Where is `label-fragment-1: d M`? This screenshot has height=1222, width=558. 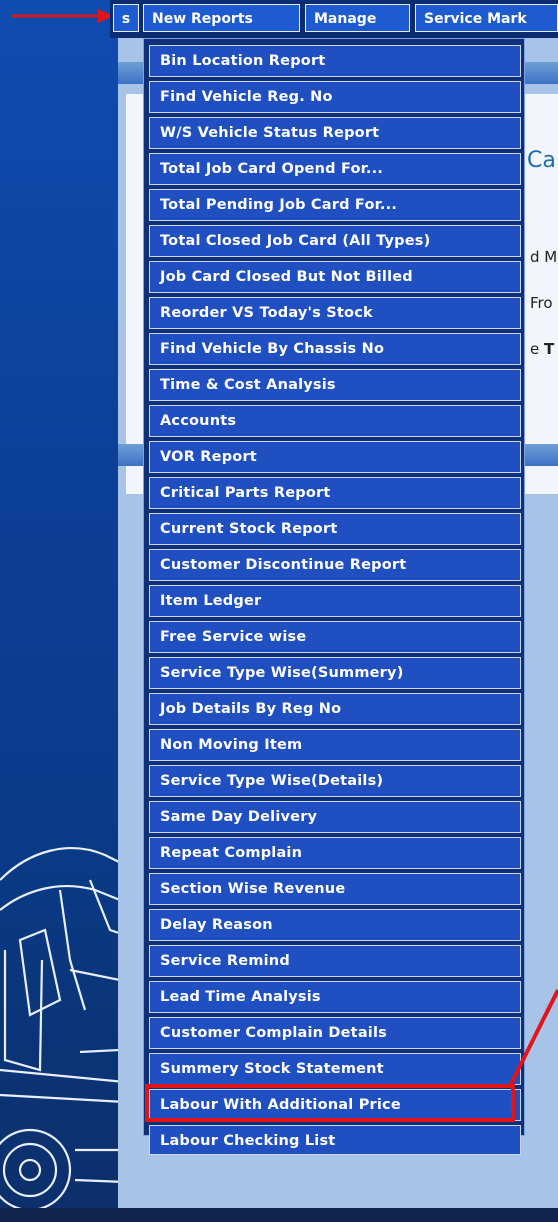 label-fragment-1: d M is located at coordinates (544, 257).